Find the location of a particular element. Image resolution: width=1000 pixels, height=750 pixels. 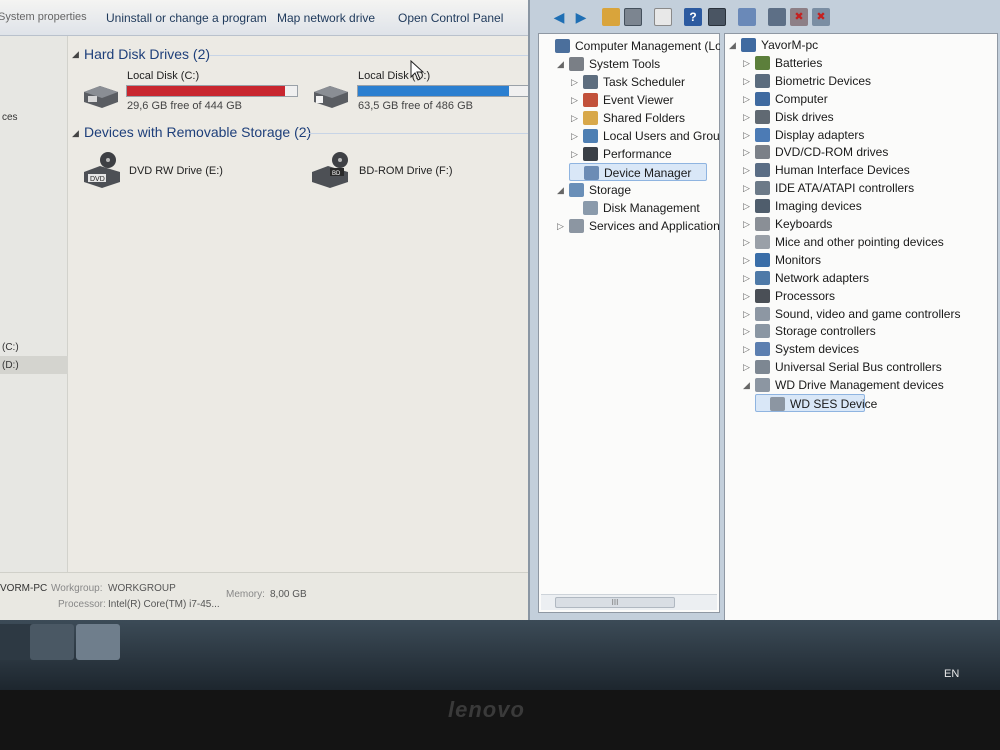

system-tools-icon is located at coordinates (576, 64).